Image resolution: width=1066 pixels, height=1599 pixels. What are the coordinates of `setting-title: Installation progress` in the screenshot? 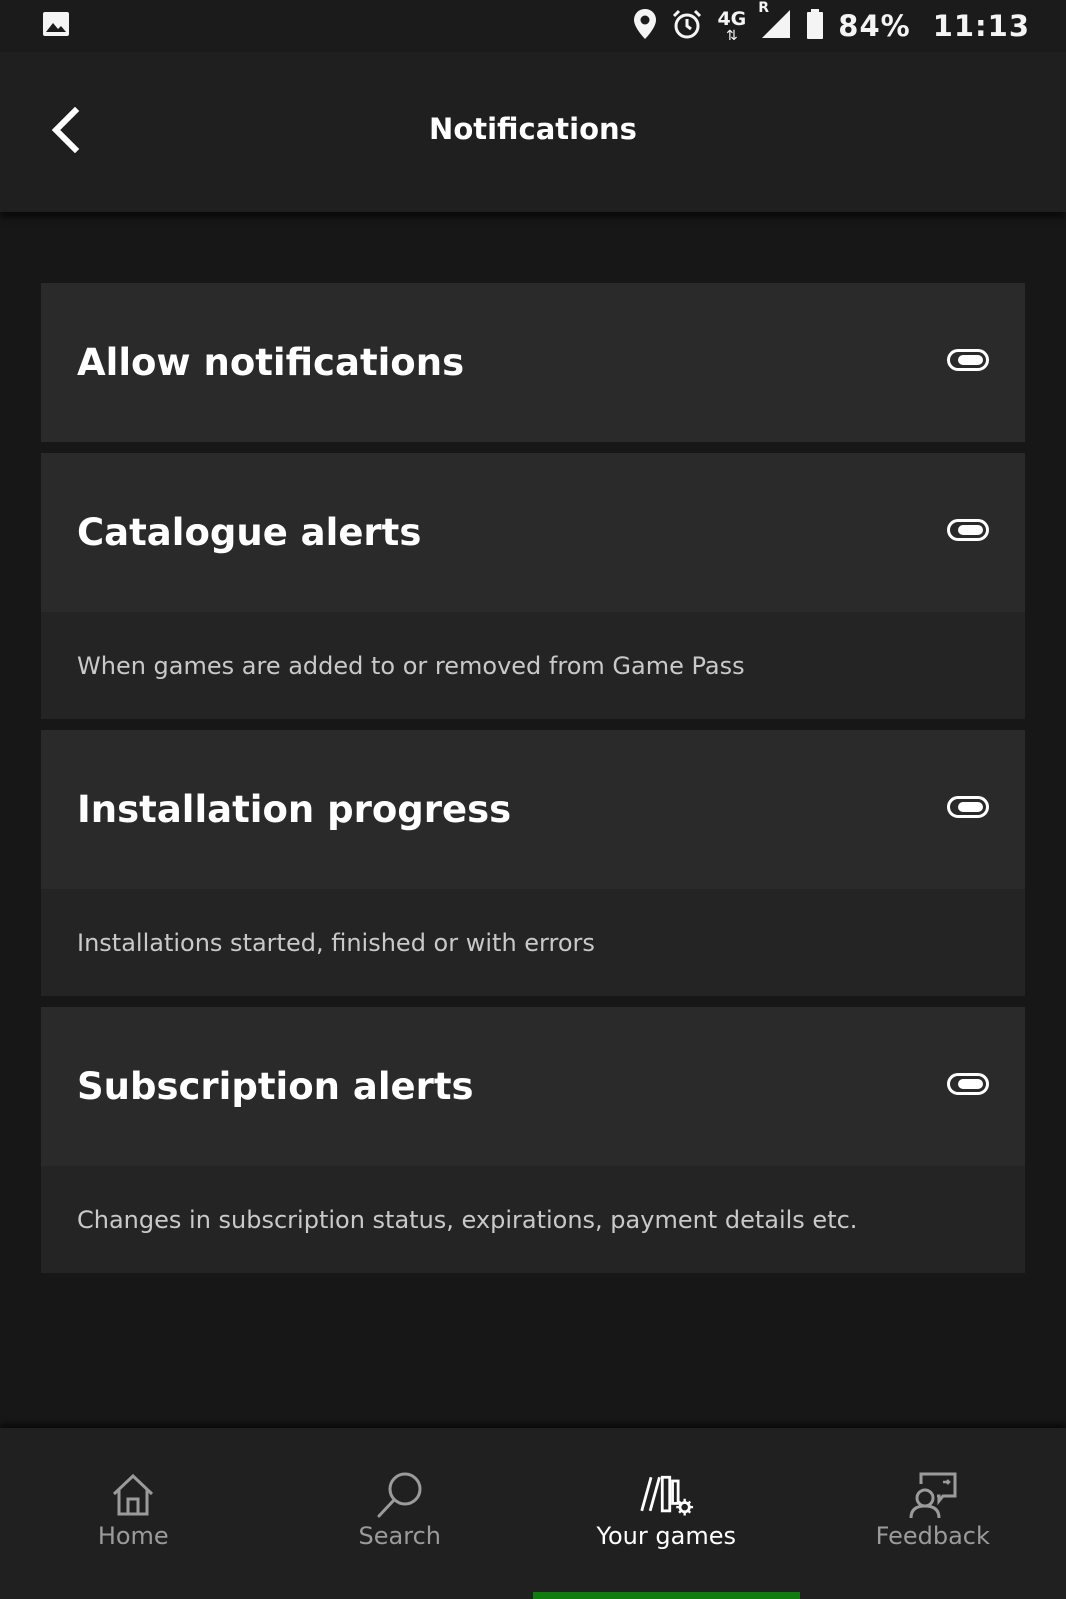 It's located at (294, 809).